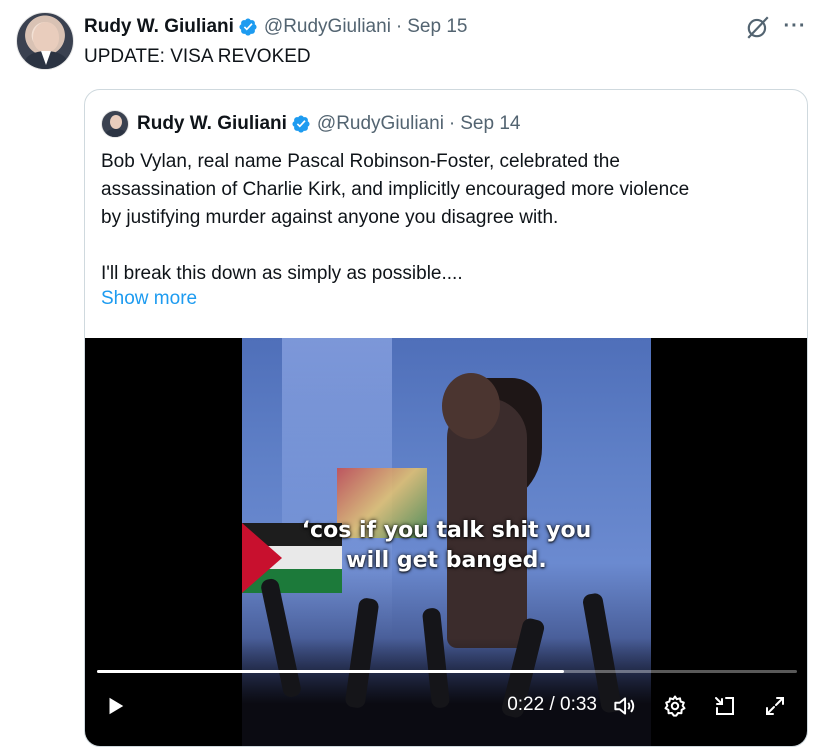 The width and height of the screenshot is (822, 755). Describe the element at coordinates (149, 299) in the screenshot. I see `show-more-link: Show more` at that location.